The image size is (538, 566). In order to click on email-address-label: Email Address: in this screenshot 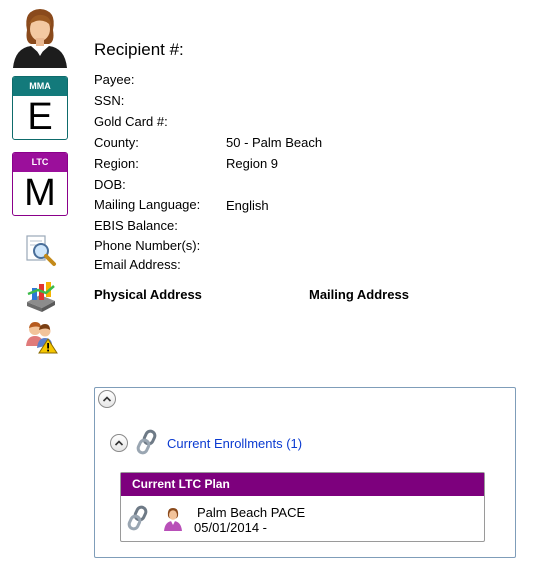, I will do `click(137, 264)`.